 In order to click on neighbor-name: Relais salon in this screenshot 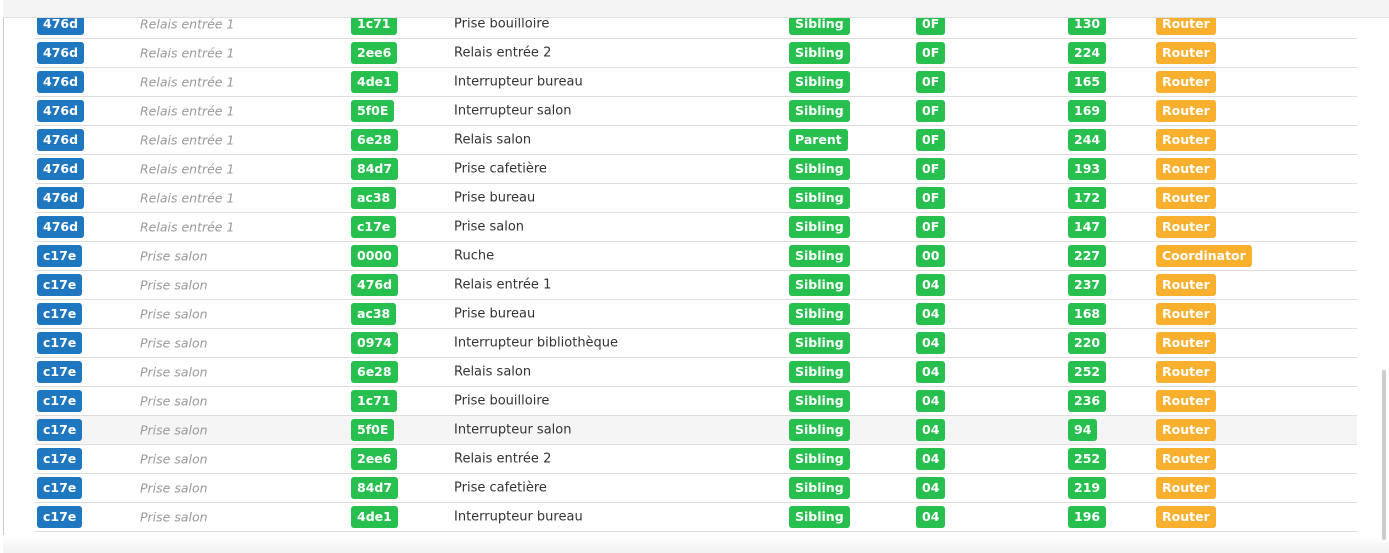, I will do `click(493, 372)`.